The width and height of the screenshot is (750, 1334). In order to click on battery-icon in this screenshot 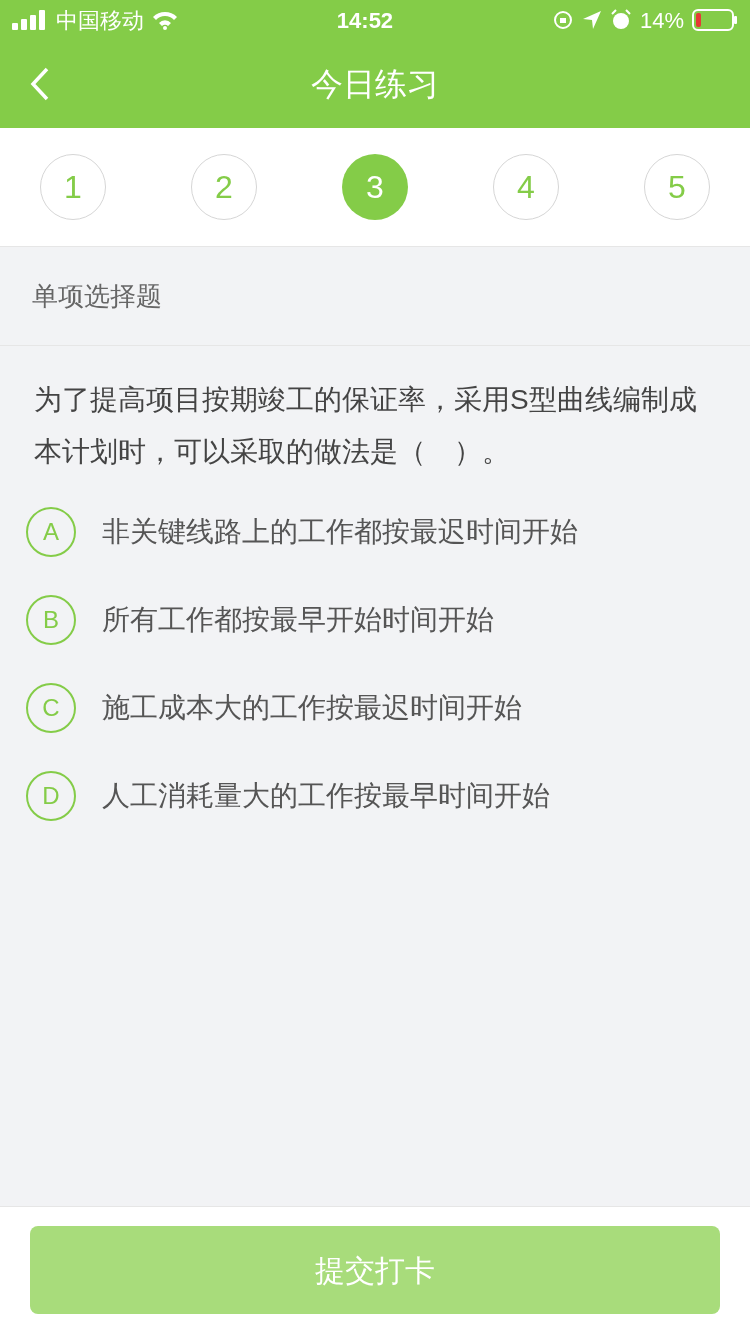, I will do `click(715, 20)`.